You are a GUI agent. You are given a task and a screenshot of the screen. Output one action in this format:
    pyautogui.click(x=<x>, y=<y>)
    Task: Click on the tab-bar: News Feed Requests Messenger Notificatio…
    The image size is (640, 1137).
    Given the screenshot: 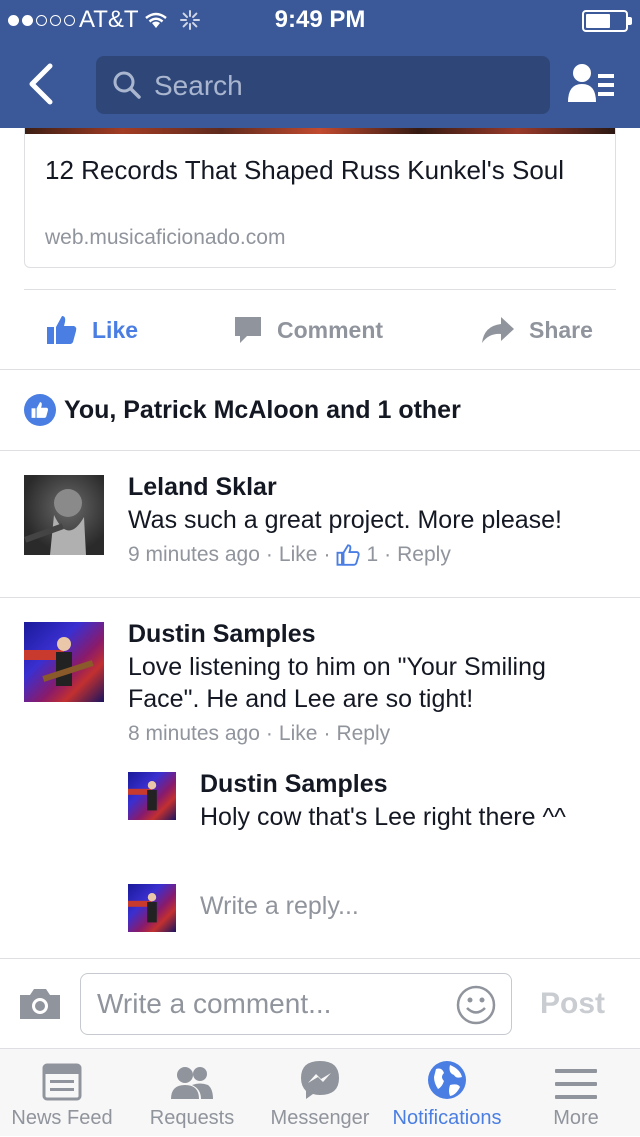 What is the action you would take?
    pyautogui.click(x=320, y=1092)
    